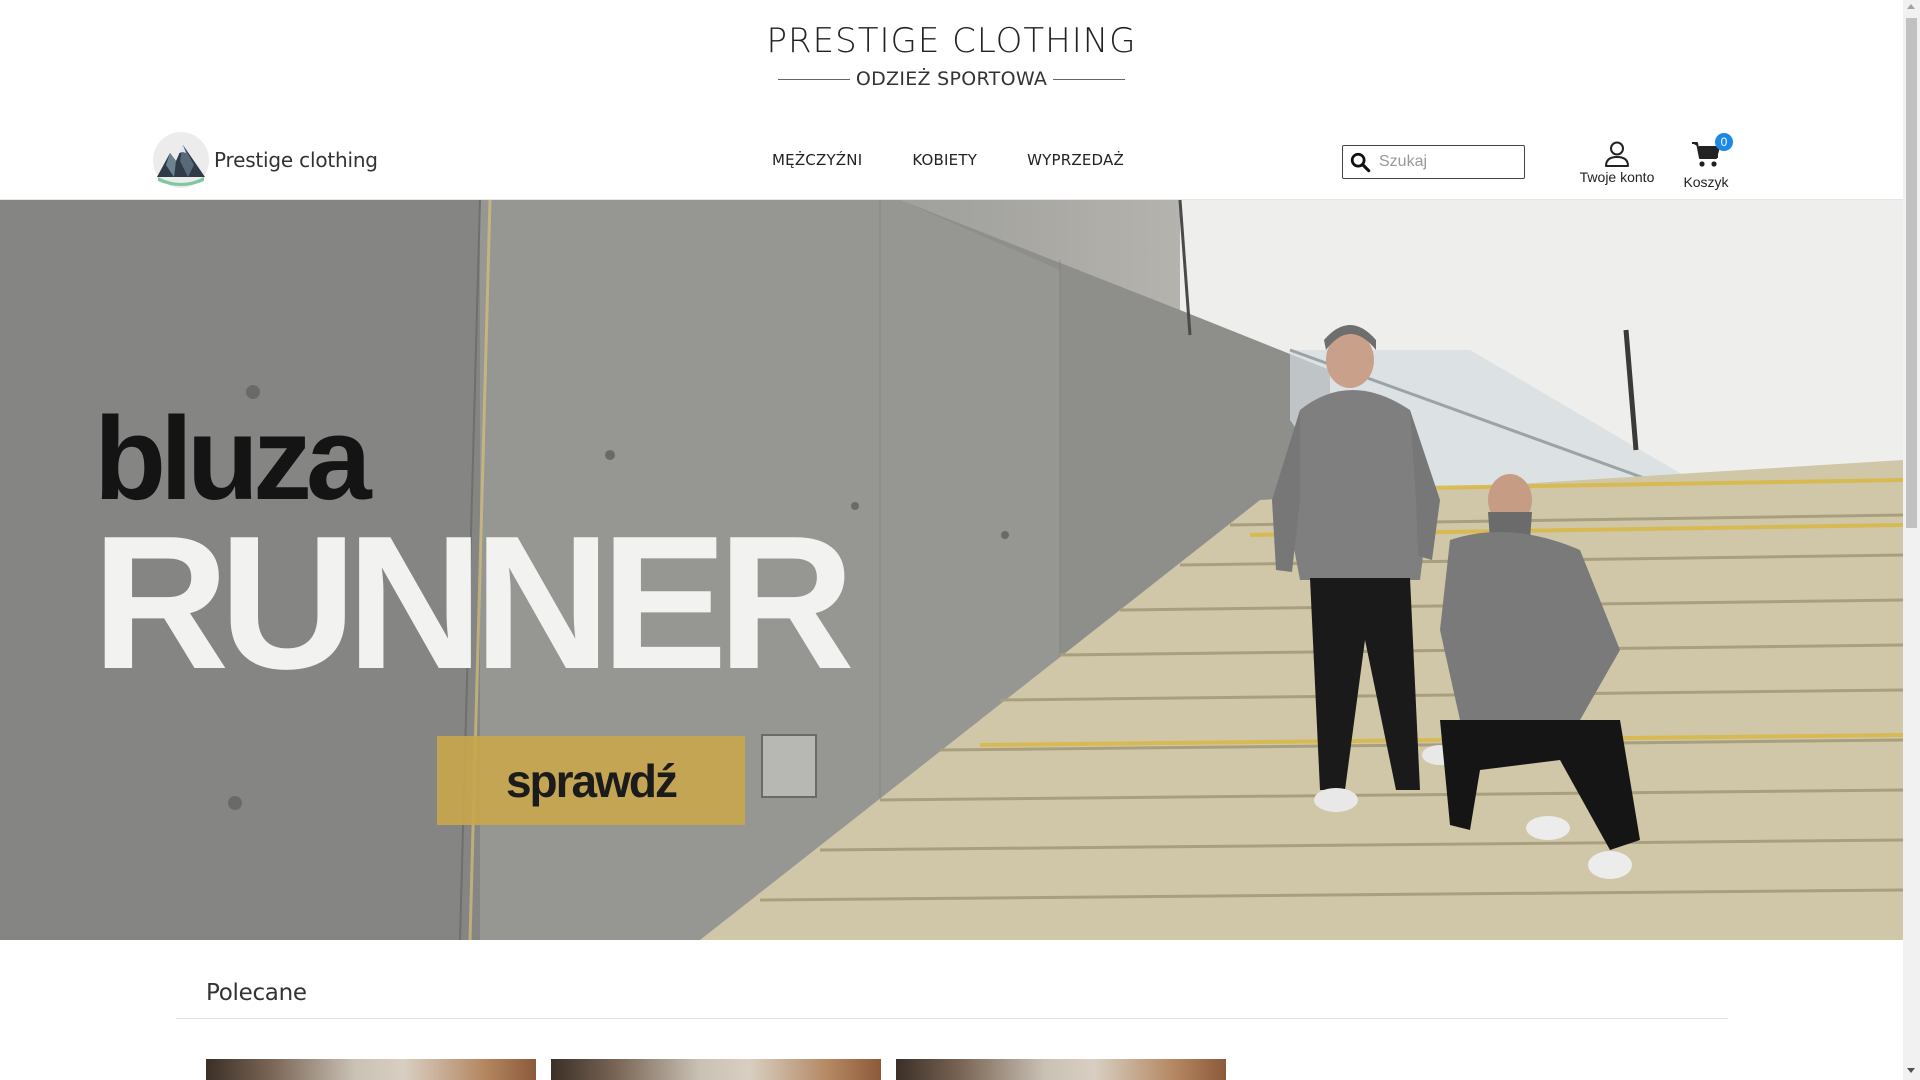 This screenshot has height=1080, width=1920. What do you see at coordinates (1724, 142) in the screenshot?
I see `cart-count-badge: 0` at bounding box center [1724, 142].